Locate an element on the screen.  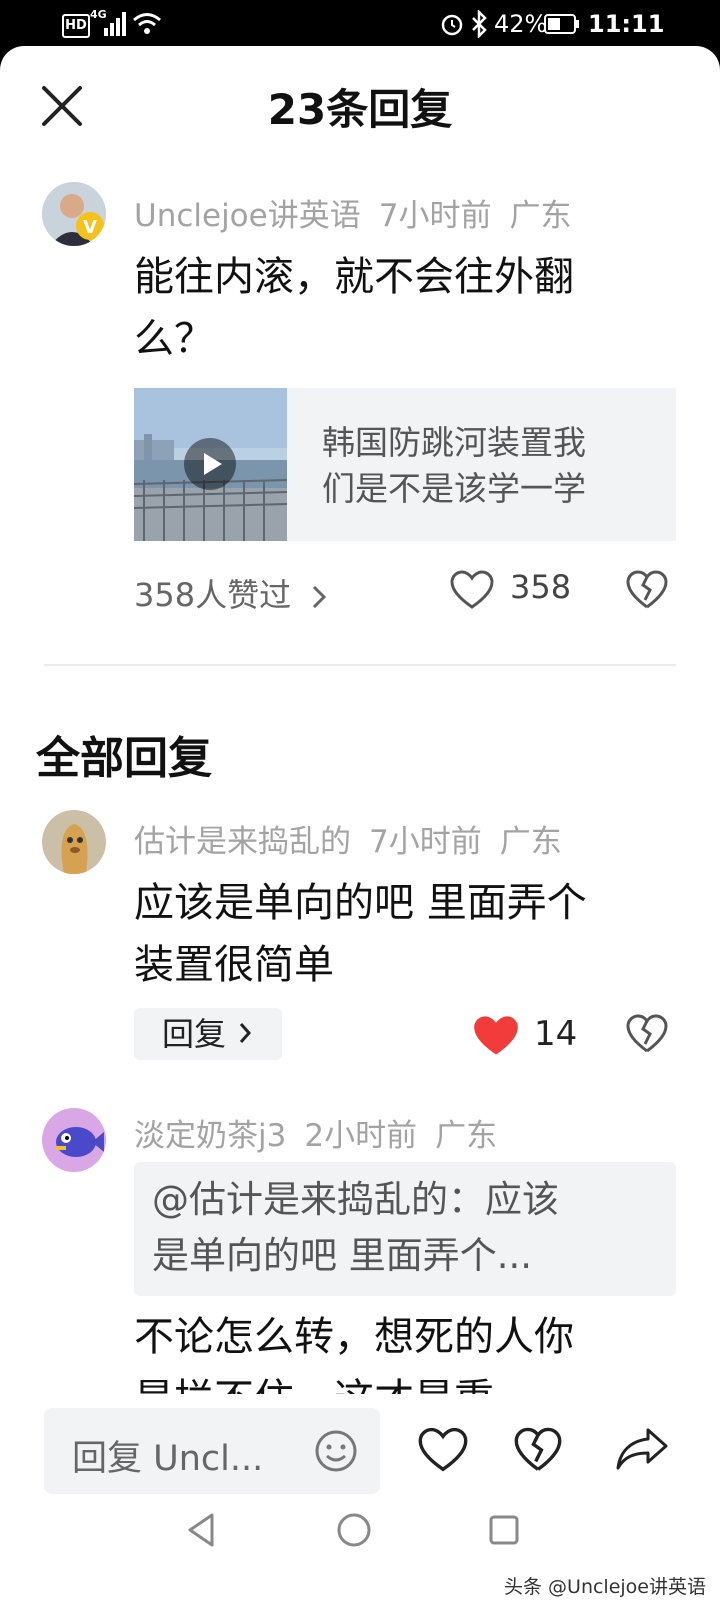
liked-by-text: 358人赞过 is located at coordinates (213, 595).